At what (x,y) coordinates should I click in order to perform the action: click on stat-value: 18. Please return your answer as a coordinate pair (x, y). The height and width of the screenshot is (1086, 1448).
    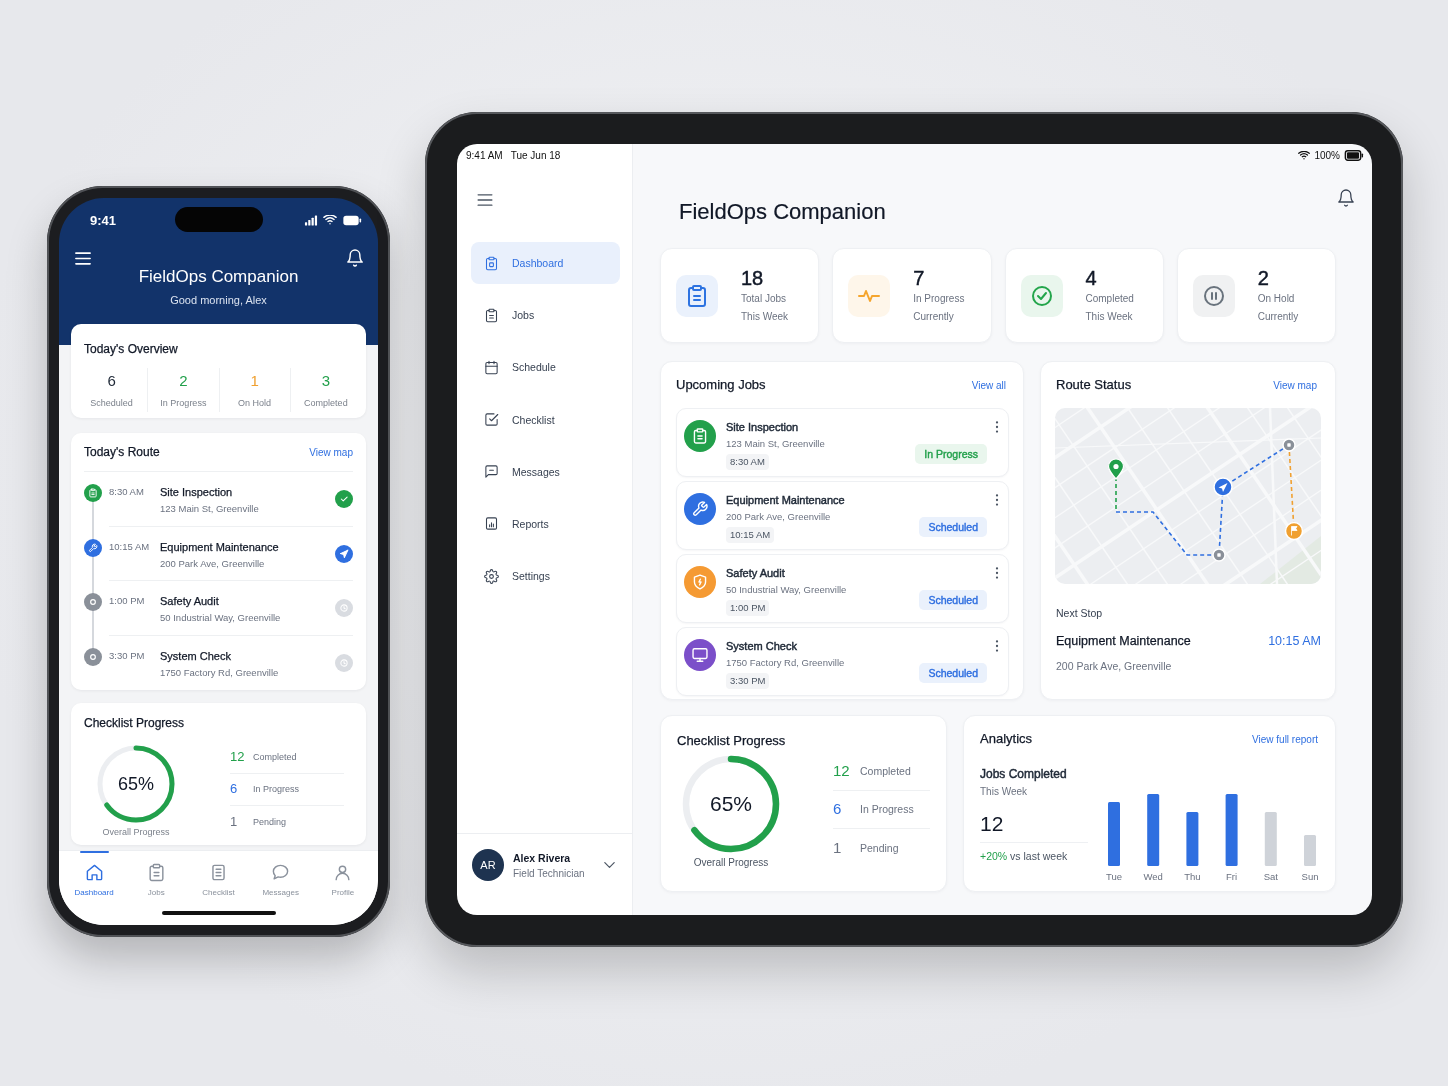
    Looking at the image, I should click on (752, 277).